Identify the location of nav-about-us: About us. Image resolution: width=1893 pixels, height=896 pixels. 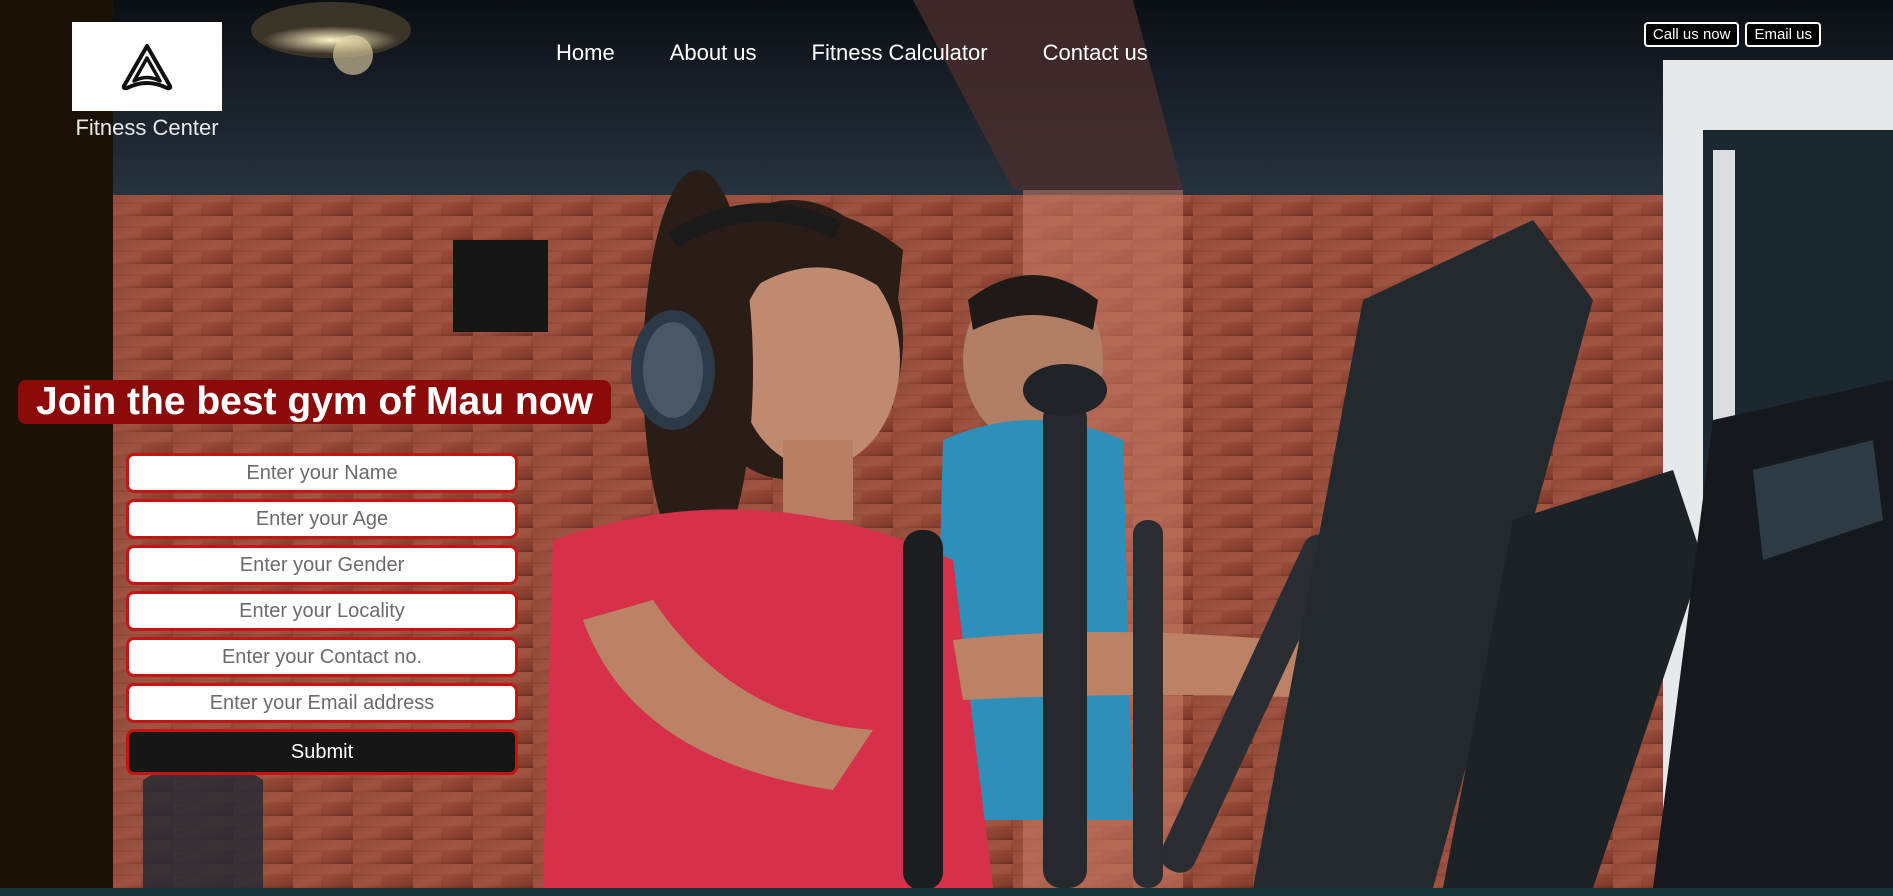
(713, 53).